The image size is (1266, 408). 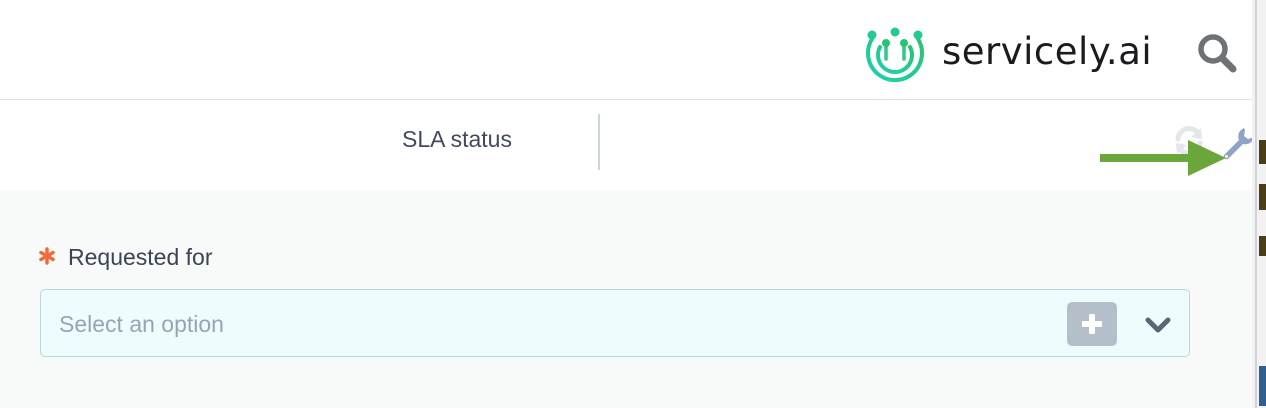 What do you see at coordinates (141, 324) in the screenshot?
I see `select-placeholder: Select an option` at bounding box center [141, 324].